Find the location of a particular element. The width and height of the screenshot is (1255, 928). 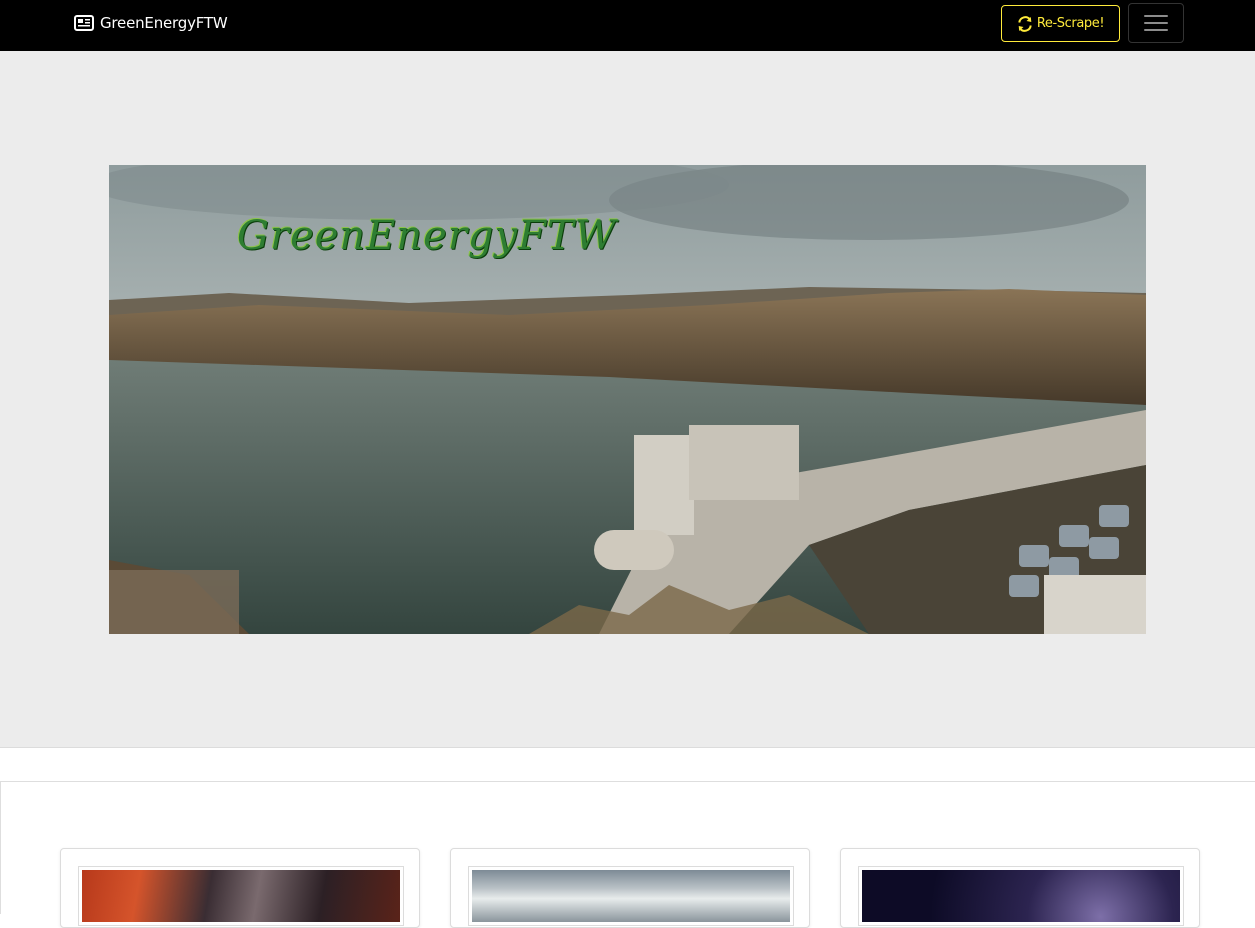

top-navbar: GreenEnergyFTW Re-Scrape! is located at coordinates (627, 25).